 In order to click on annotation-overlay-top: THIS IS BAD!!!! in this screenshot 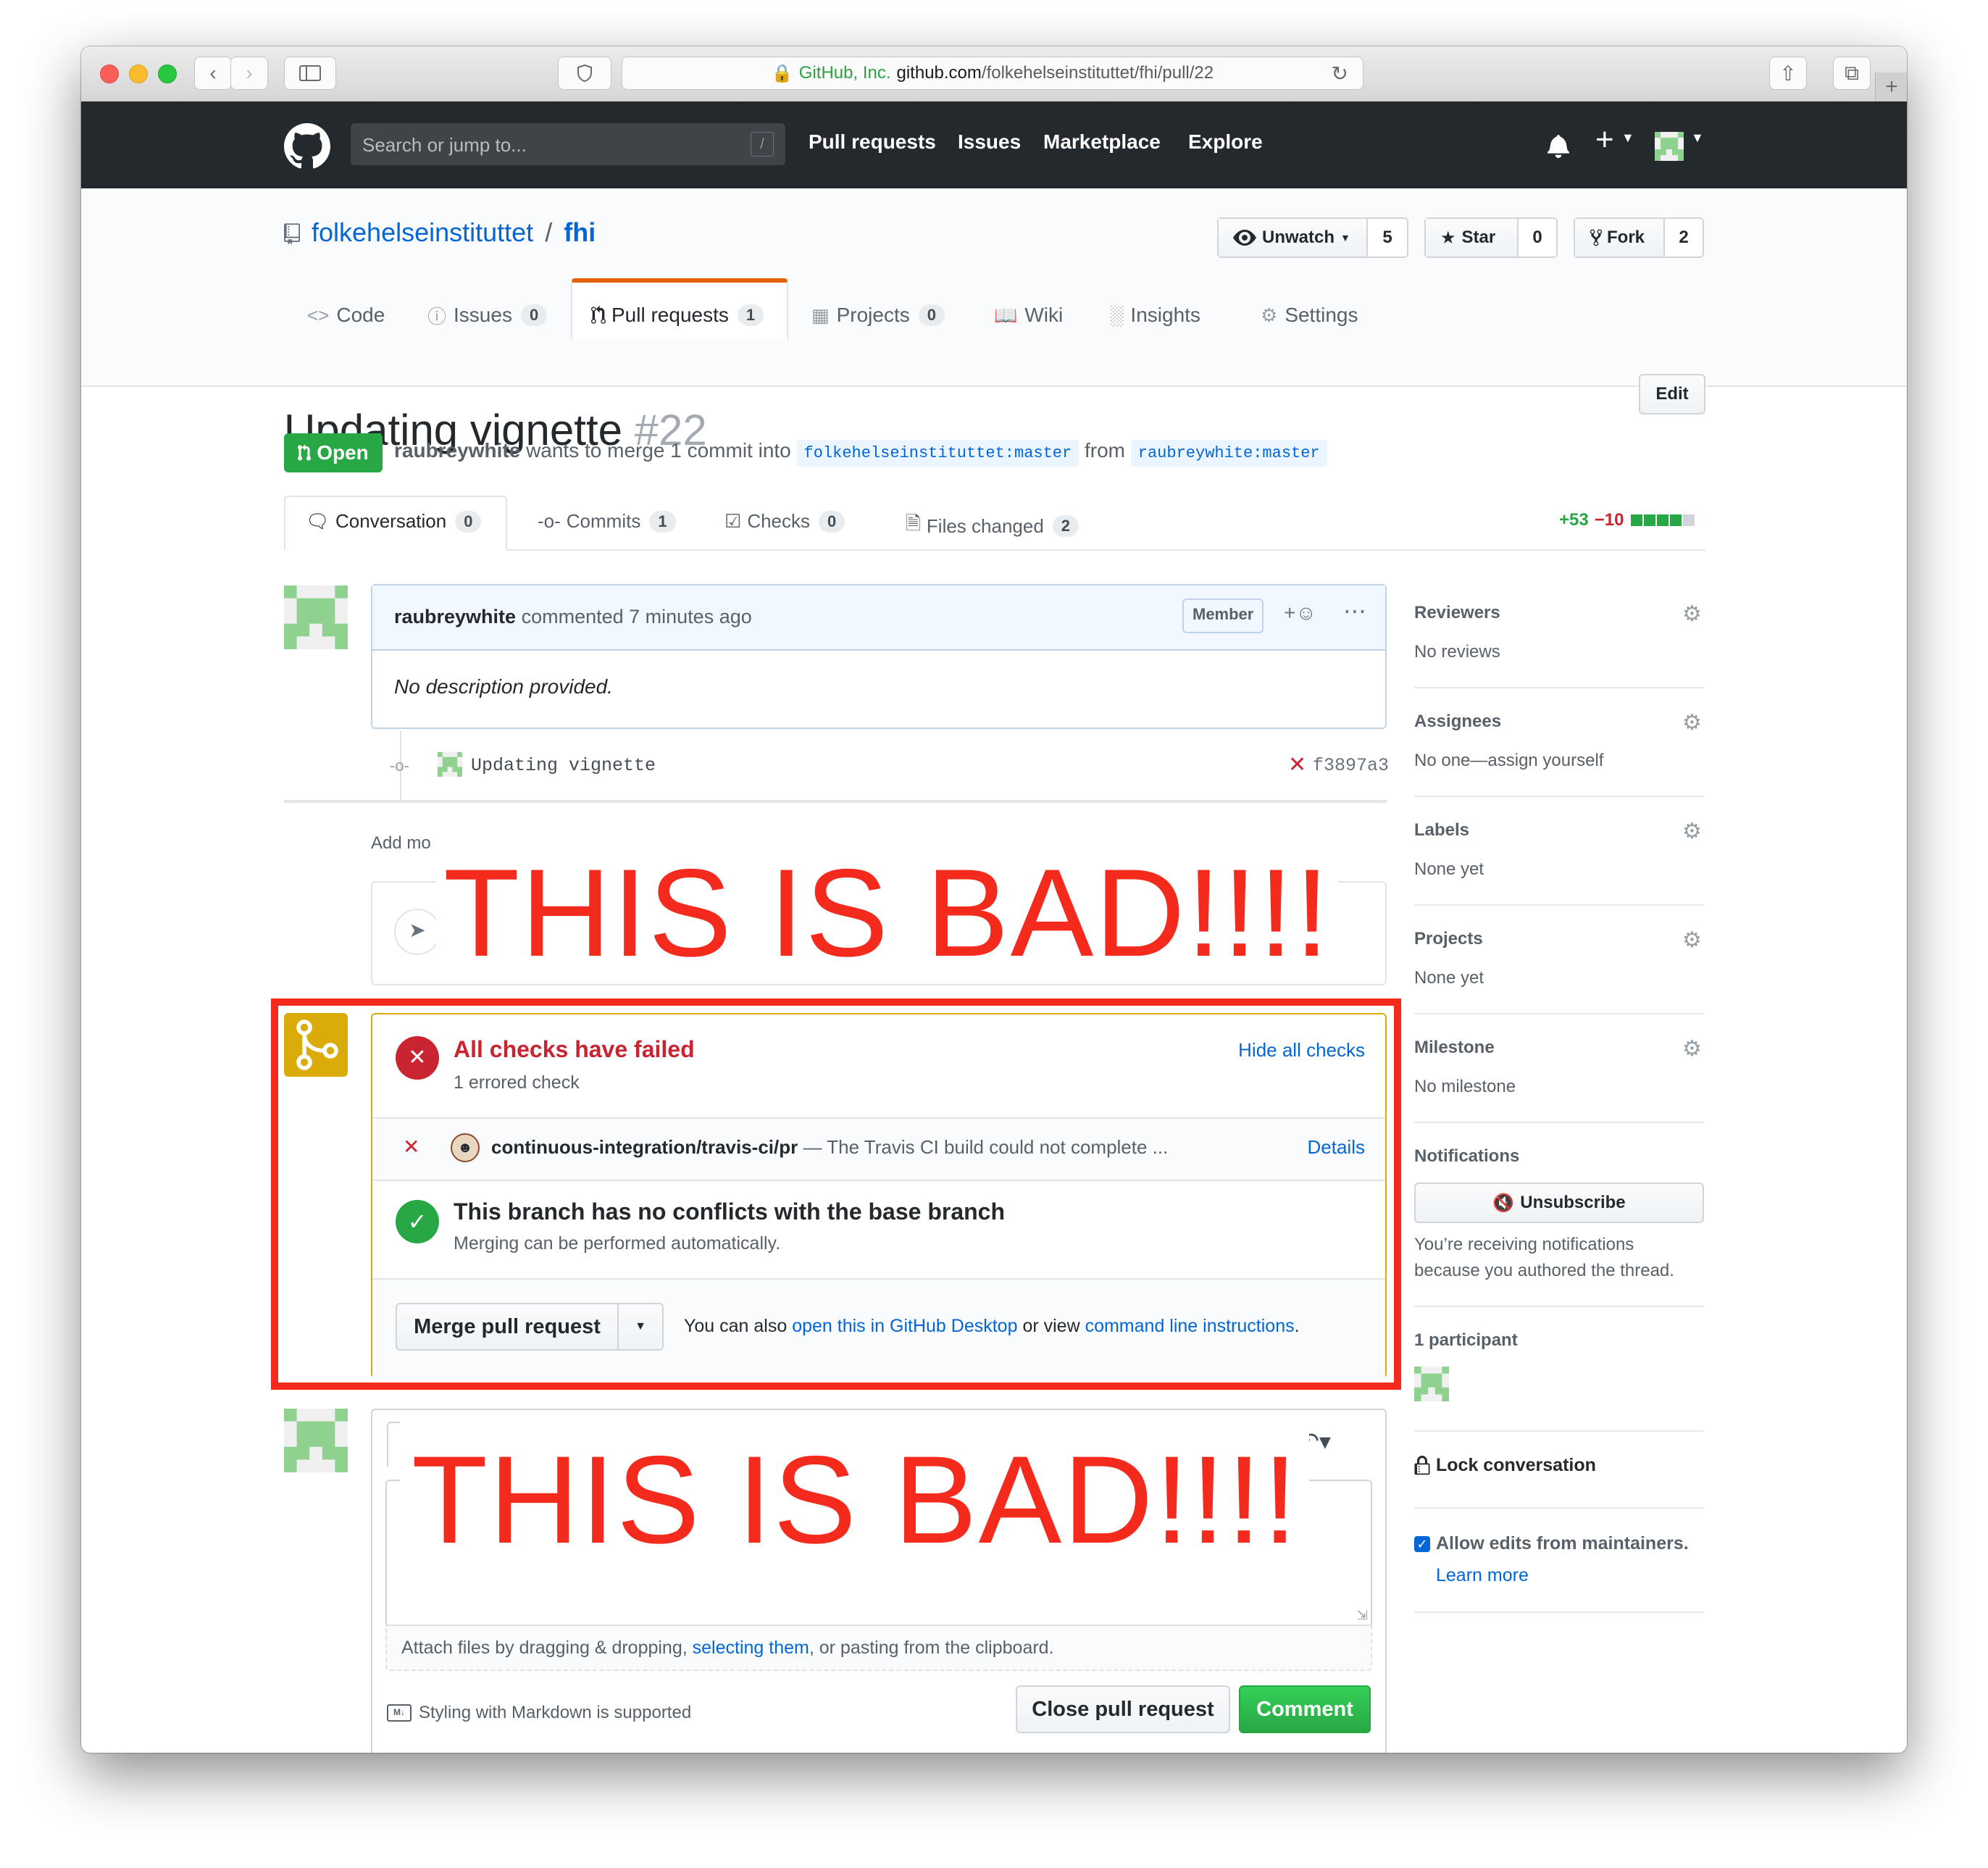, I will do `click(887, 910)`.